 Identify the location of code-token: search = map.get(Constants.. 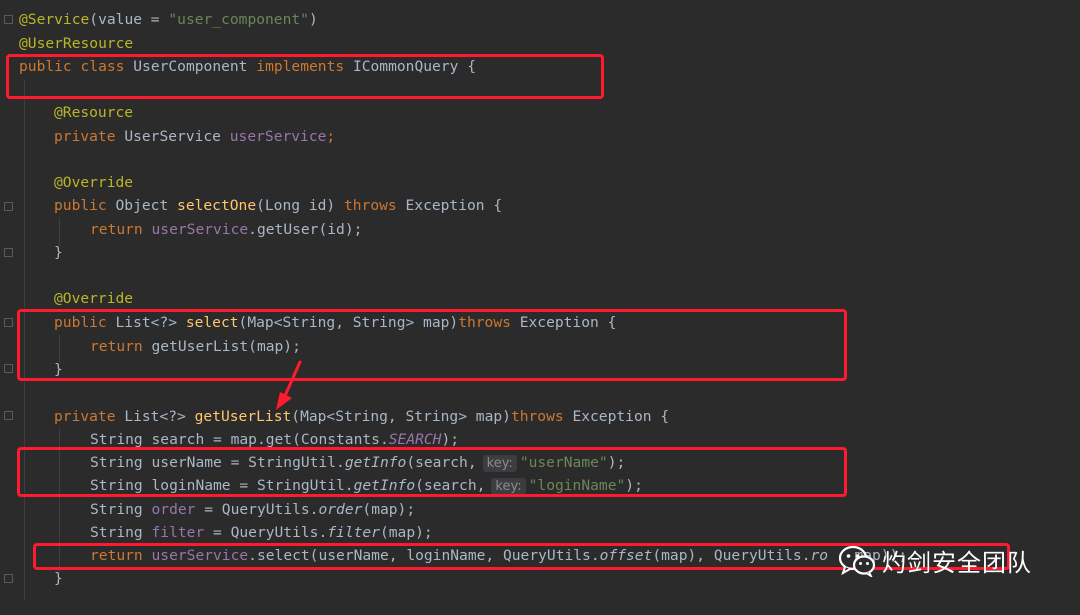
(270, 439).